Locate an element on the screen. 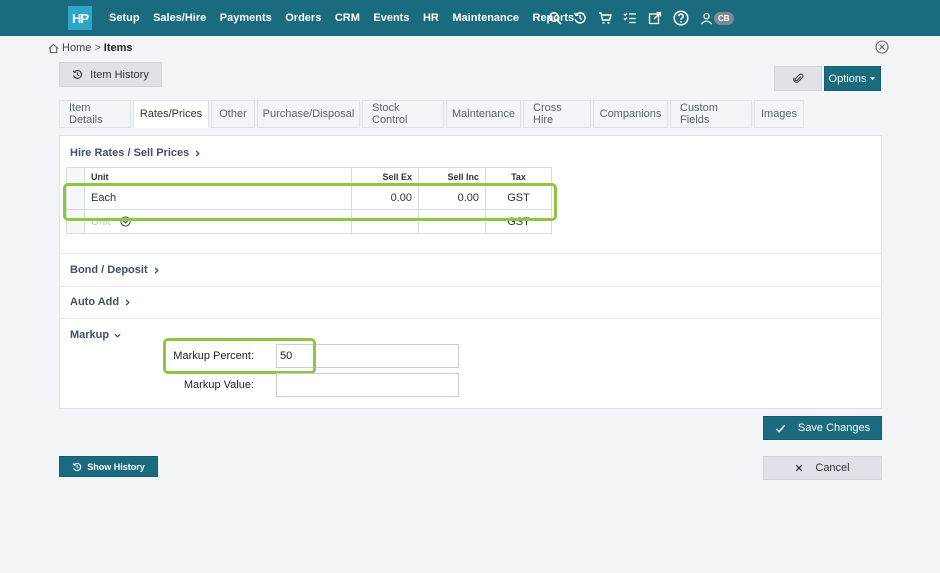 The height and width of the screenshot is (573, 940). bond-deposit-section-toggle: Bond / Deposit is located at coordinates (115, 270).